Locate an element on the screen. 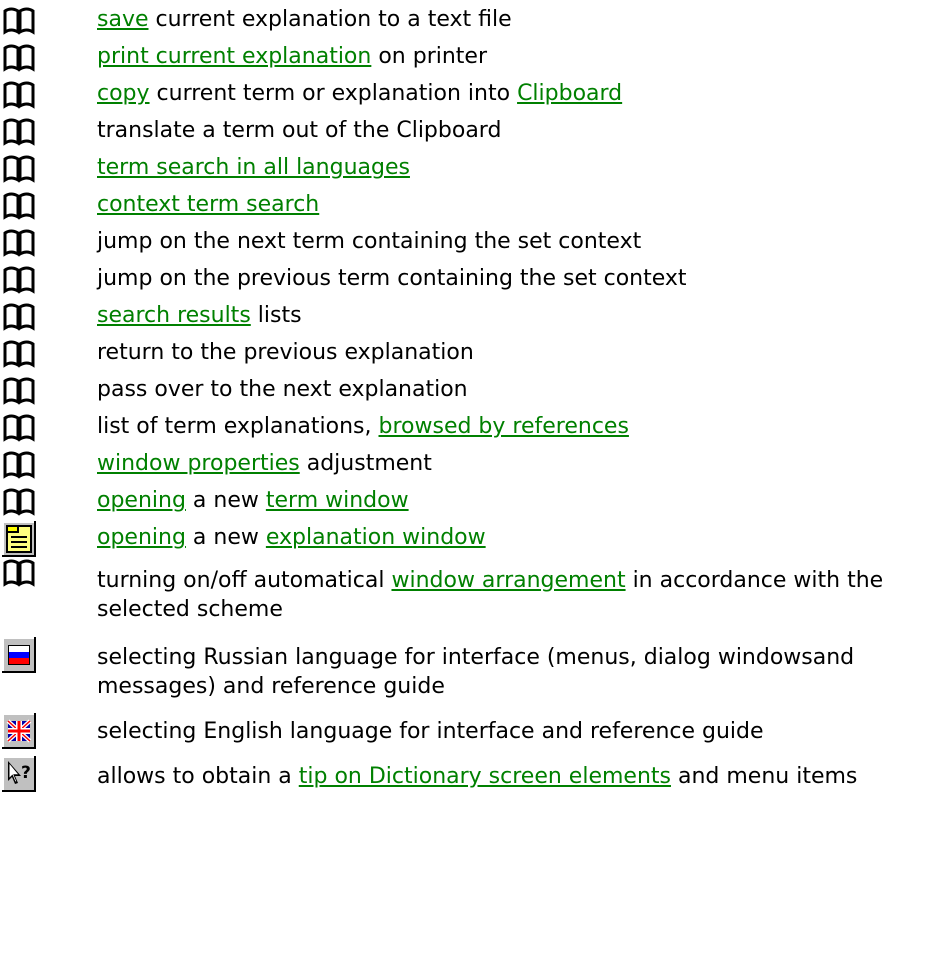 This screenshot has width=937, height=962. link-term-window: term window is located at coordinates (337, 500).